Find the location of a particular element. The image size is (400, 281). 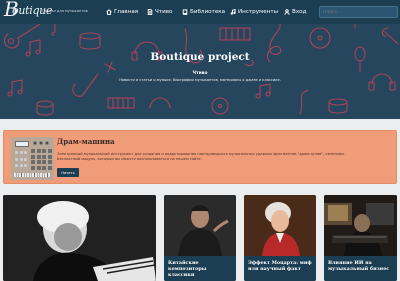

site-tagline: Портал для музыкантов is located at coordinates (65, 11).